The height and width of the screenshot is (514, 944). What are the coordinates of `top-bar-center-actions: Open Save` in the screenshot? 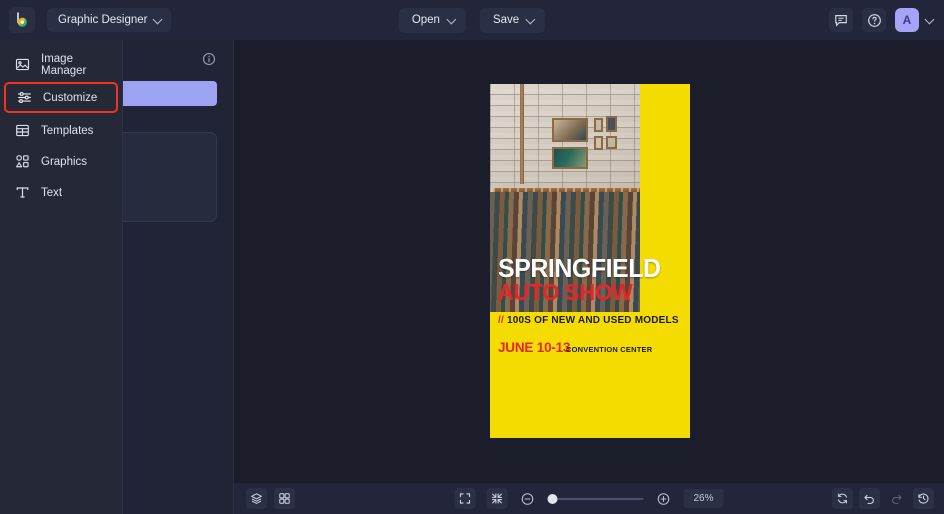 It's located at (472, 20).